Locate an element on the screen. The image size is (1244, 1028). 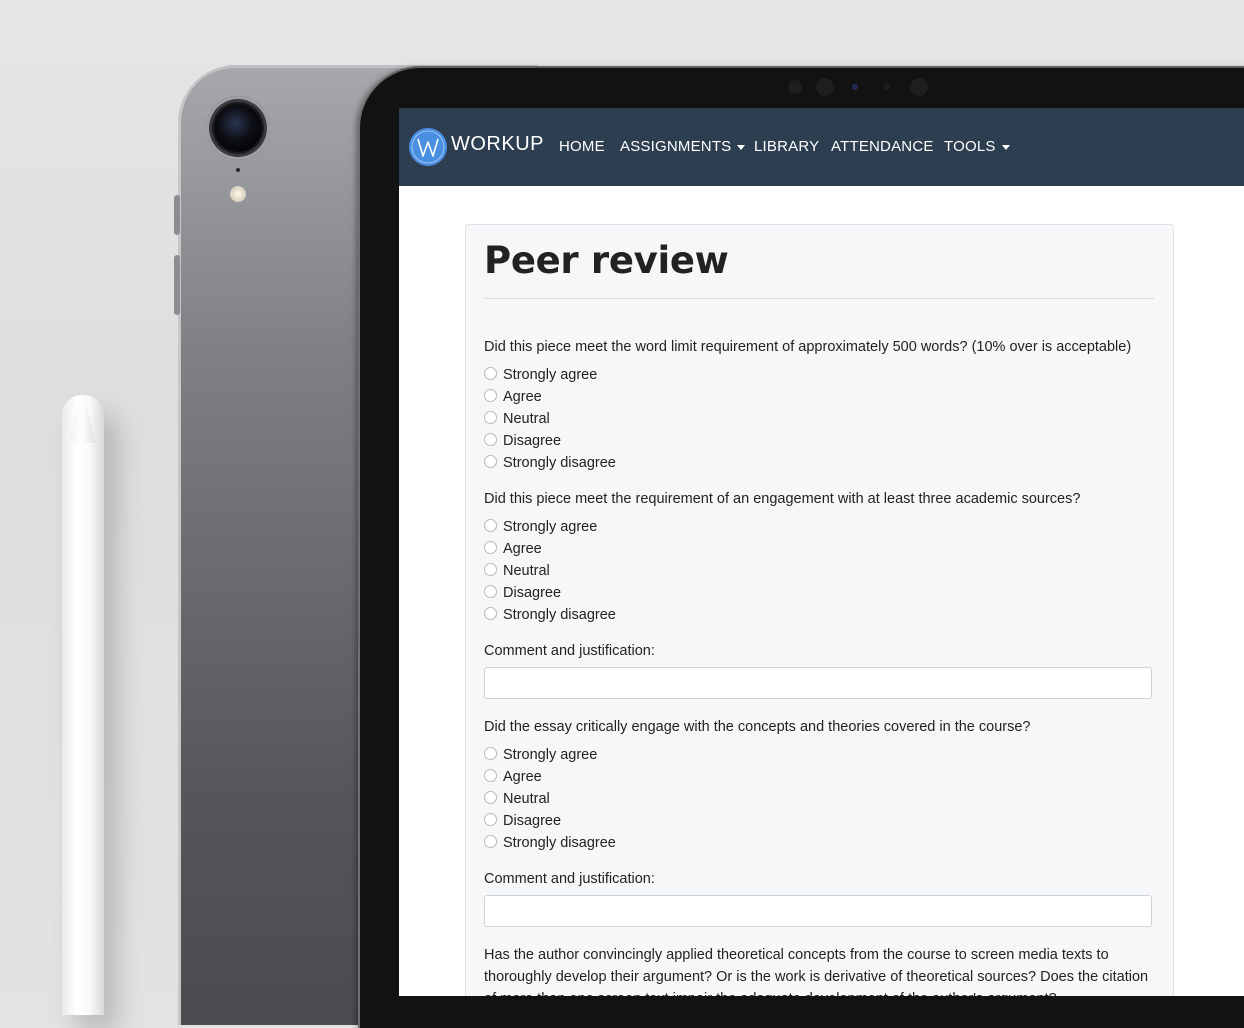
nav-item-assignments: ASSIGNMENTS is located at coordinates (683, 146).